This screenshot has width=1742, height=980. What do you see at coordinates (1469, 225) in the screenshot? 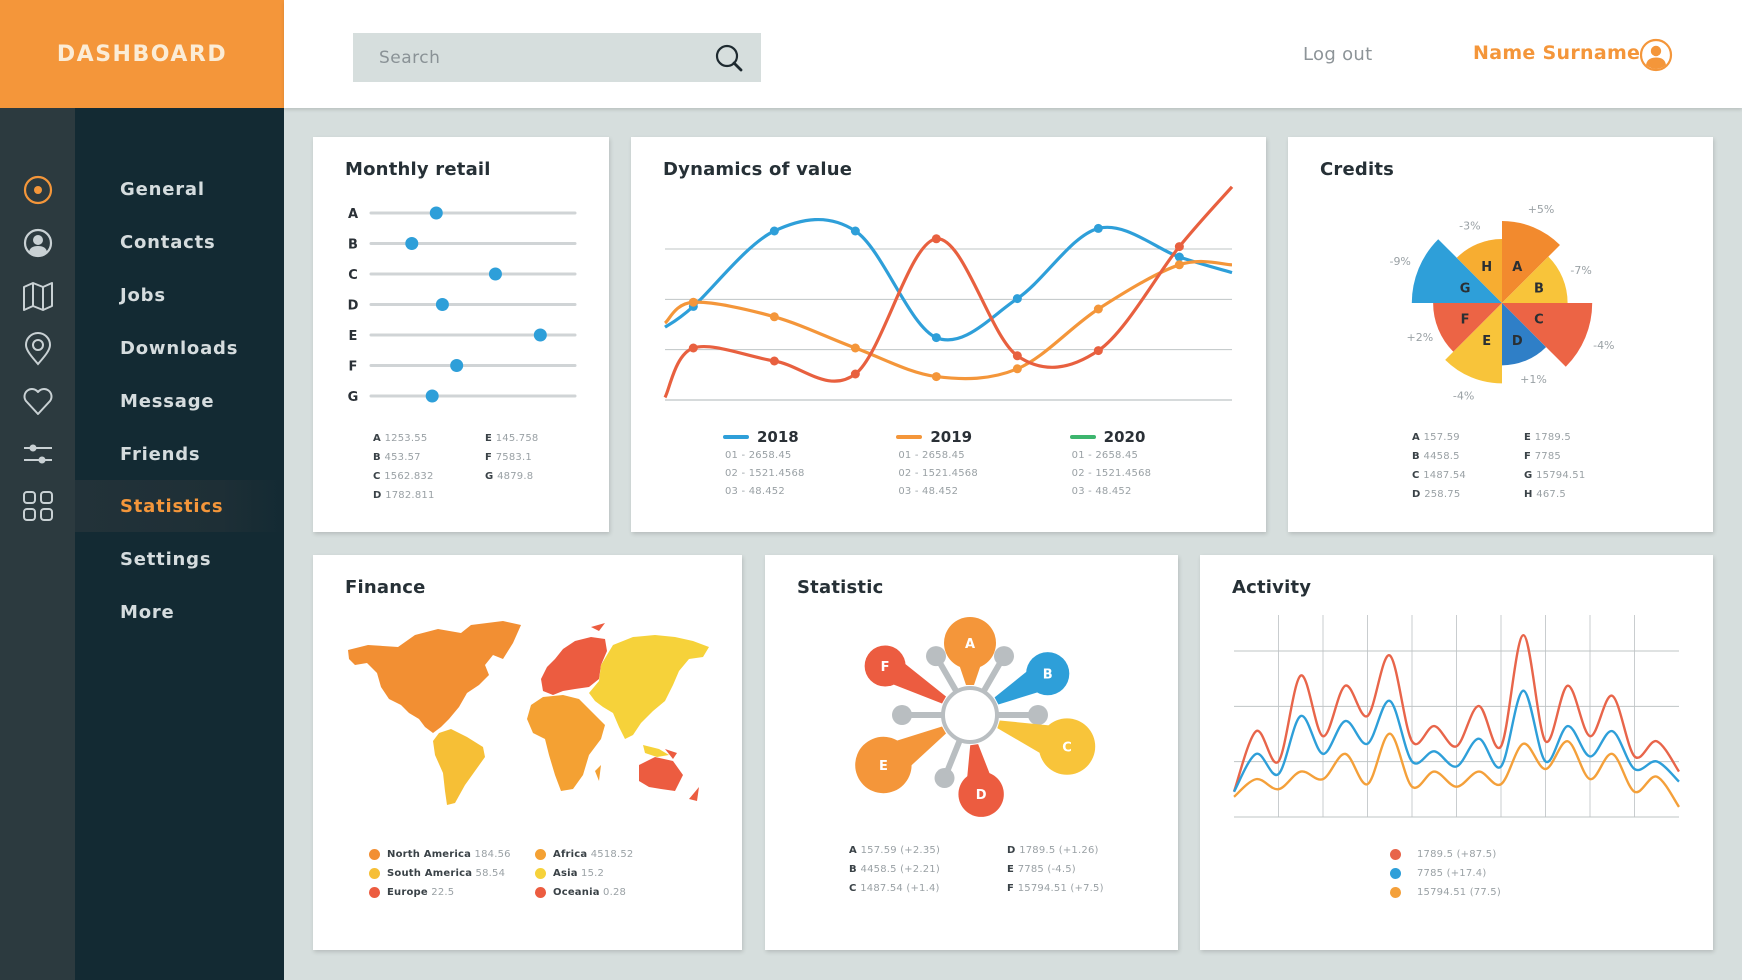
I see `slice-change-label: -3%` at bounding box center [1469, 225].